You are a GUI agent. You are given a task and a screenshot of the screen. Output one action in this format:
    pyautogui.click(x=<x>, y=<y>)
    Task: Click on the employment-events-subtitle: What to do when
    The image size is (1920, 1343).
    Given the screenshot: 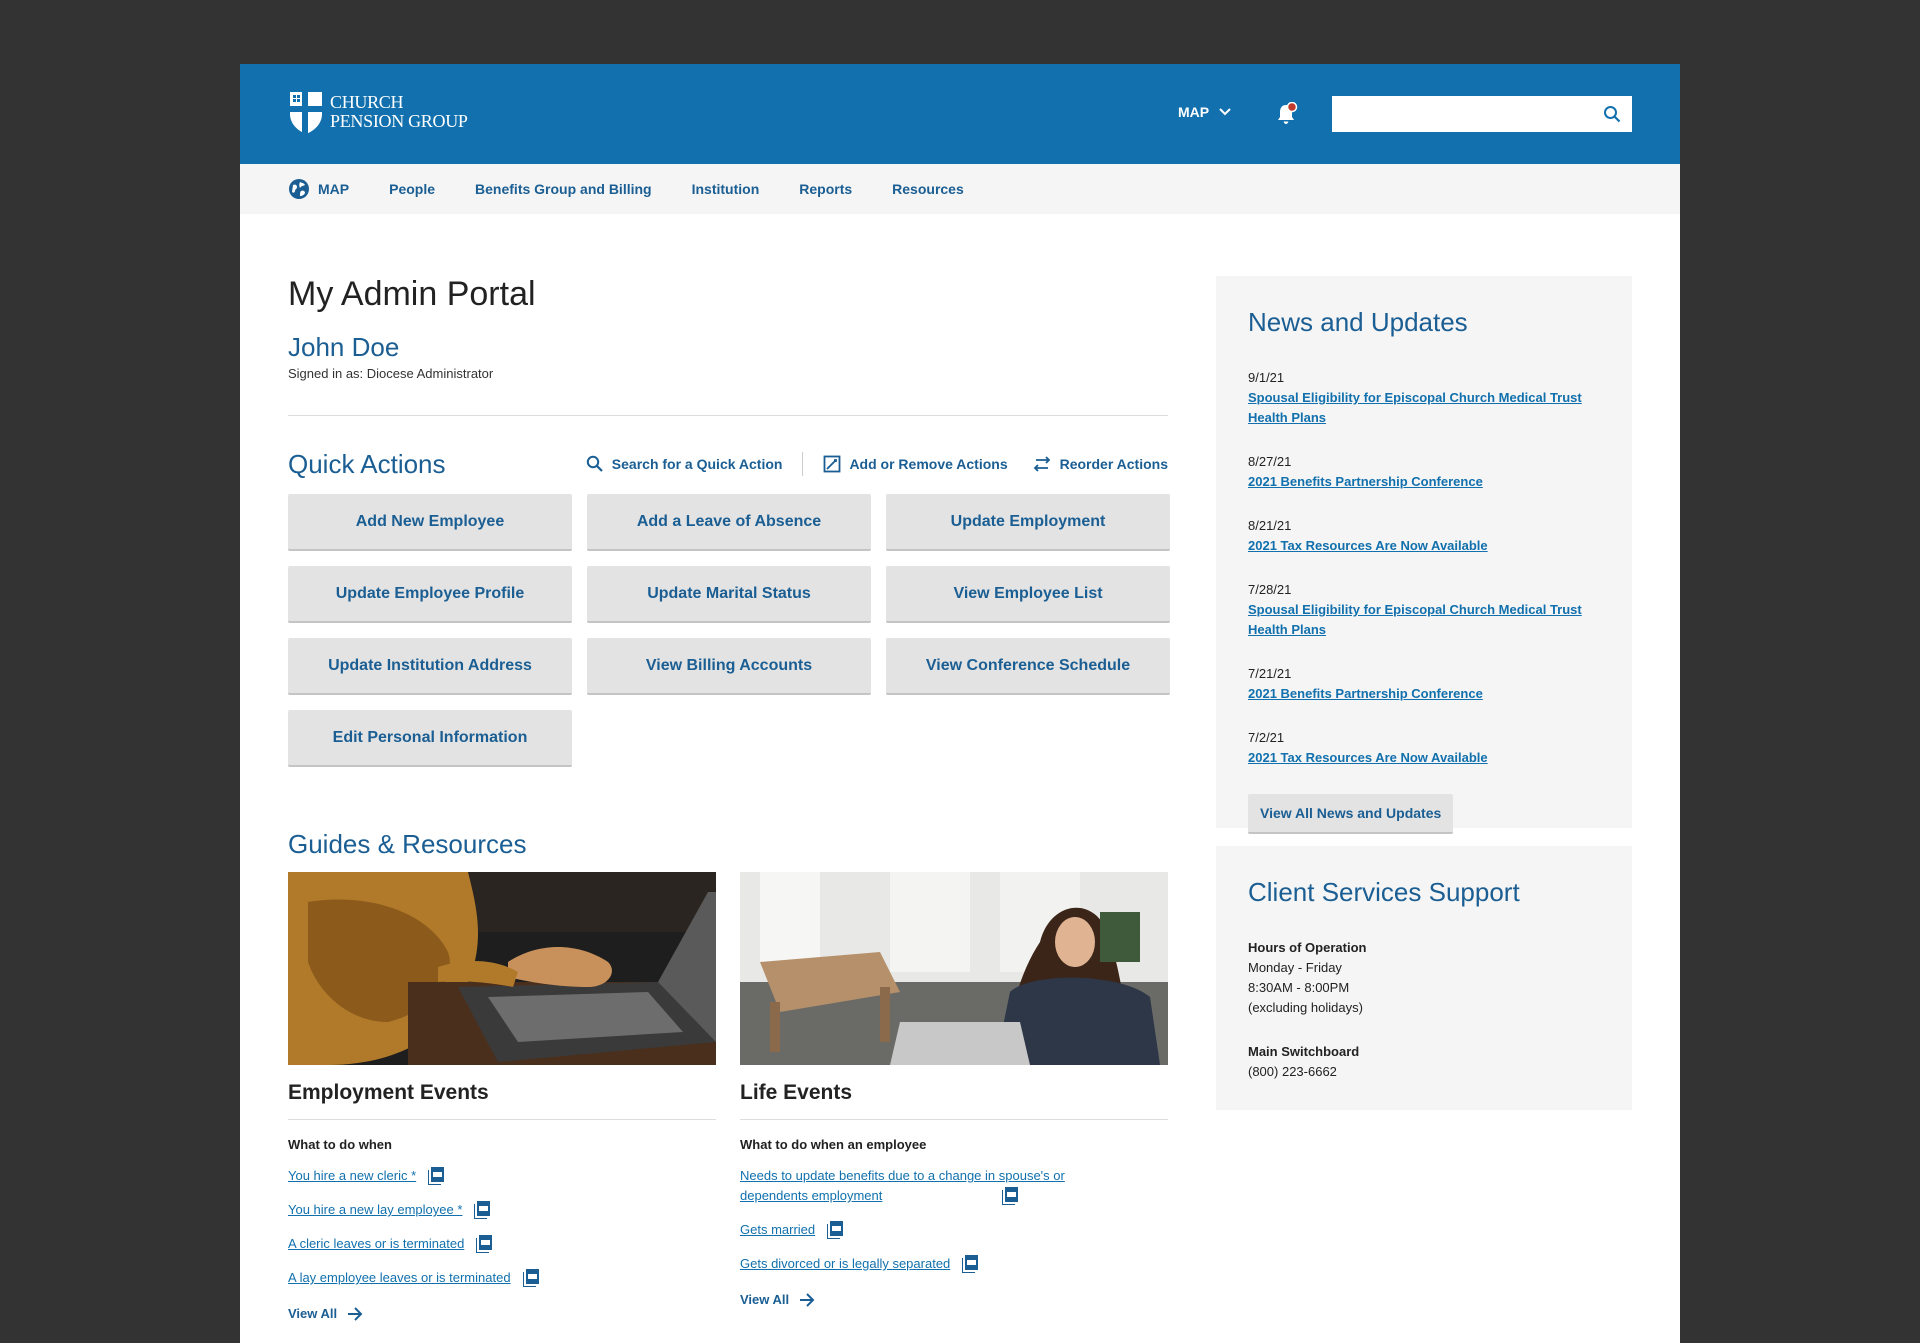 What is the action you would take?
    pyautogui.click(x=340, y=1144)
    